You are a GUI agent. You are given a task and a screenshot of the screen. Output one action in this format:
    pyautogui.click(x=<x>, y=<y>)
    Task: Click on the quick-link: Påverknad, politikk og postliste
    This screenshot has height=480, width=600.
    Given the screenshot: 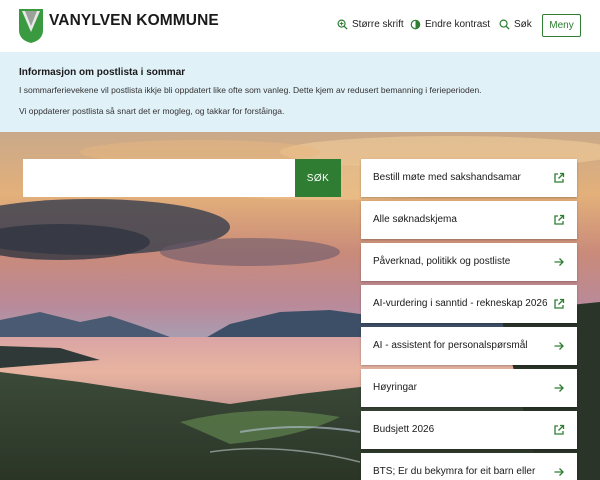 What is the action you would take?
    pyautogui.click(x=469, y=262)
    